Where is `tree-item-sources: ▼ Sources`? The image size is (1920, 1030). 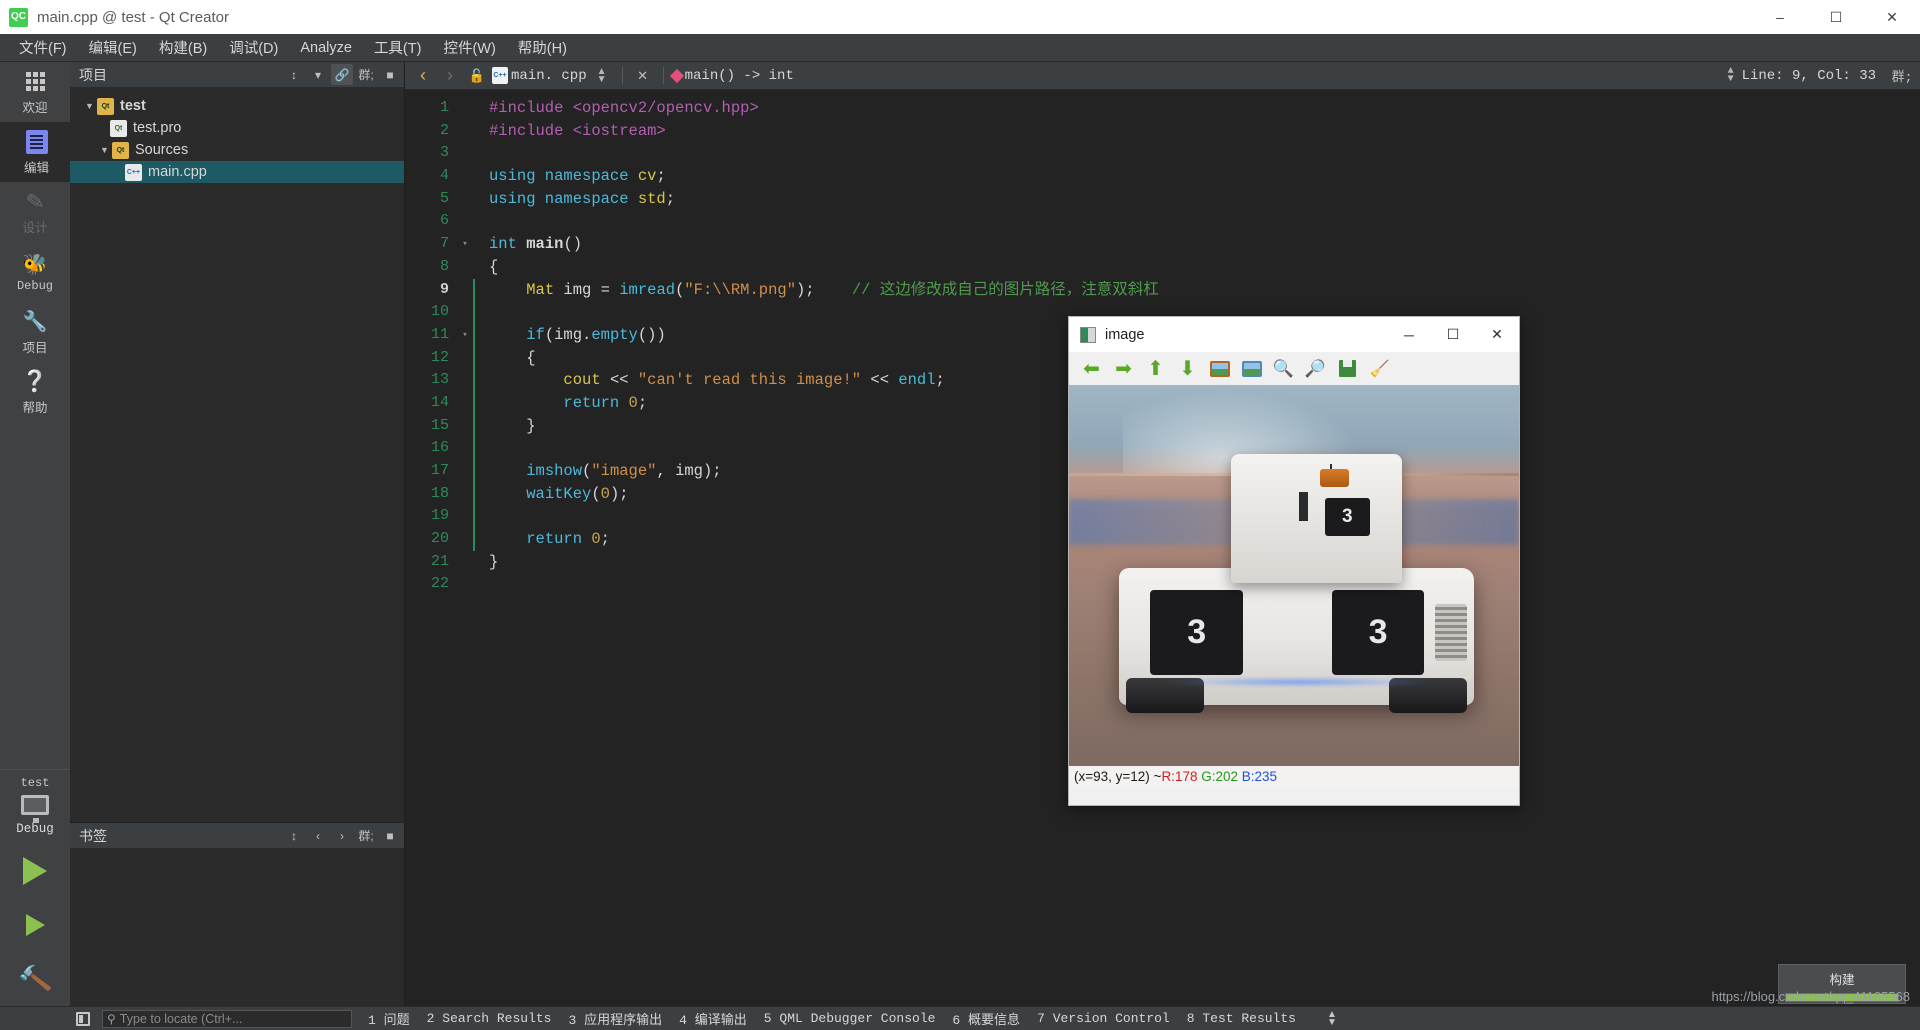 tree-item-sources: ▼ Sources is located at coordinates (237, 150).